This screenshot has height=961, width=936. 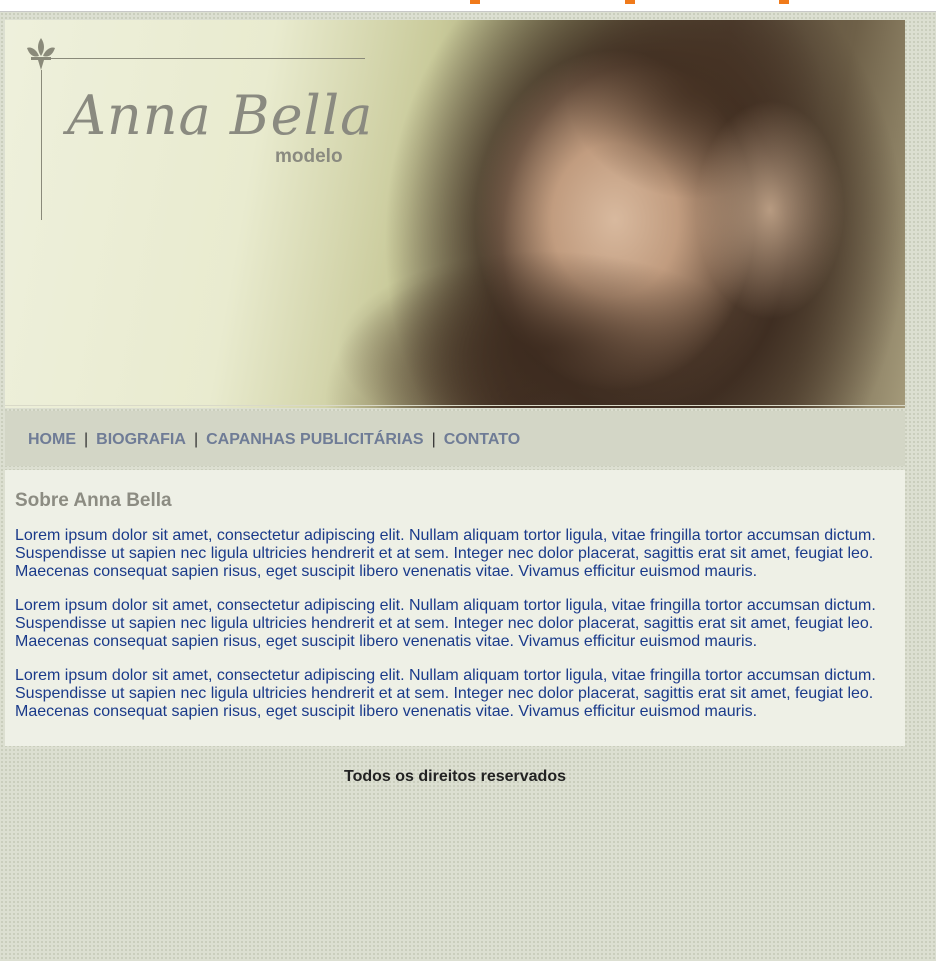 I want to click on banner-photo-hair, so click(x=545, y=329).